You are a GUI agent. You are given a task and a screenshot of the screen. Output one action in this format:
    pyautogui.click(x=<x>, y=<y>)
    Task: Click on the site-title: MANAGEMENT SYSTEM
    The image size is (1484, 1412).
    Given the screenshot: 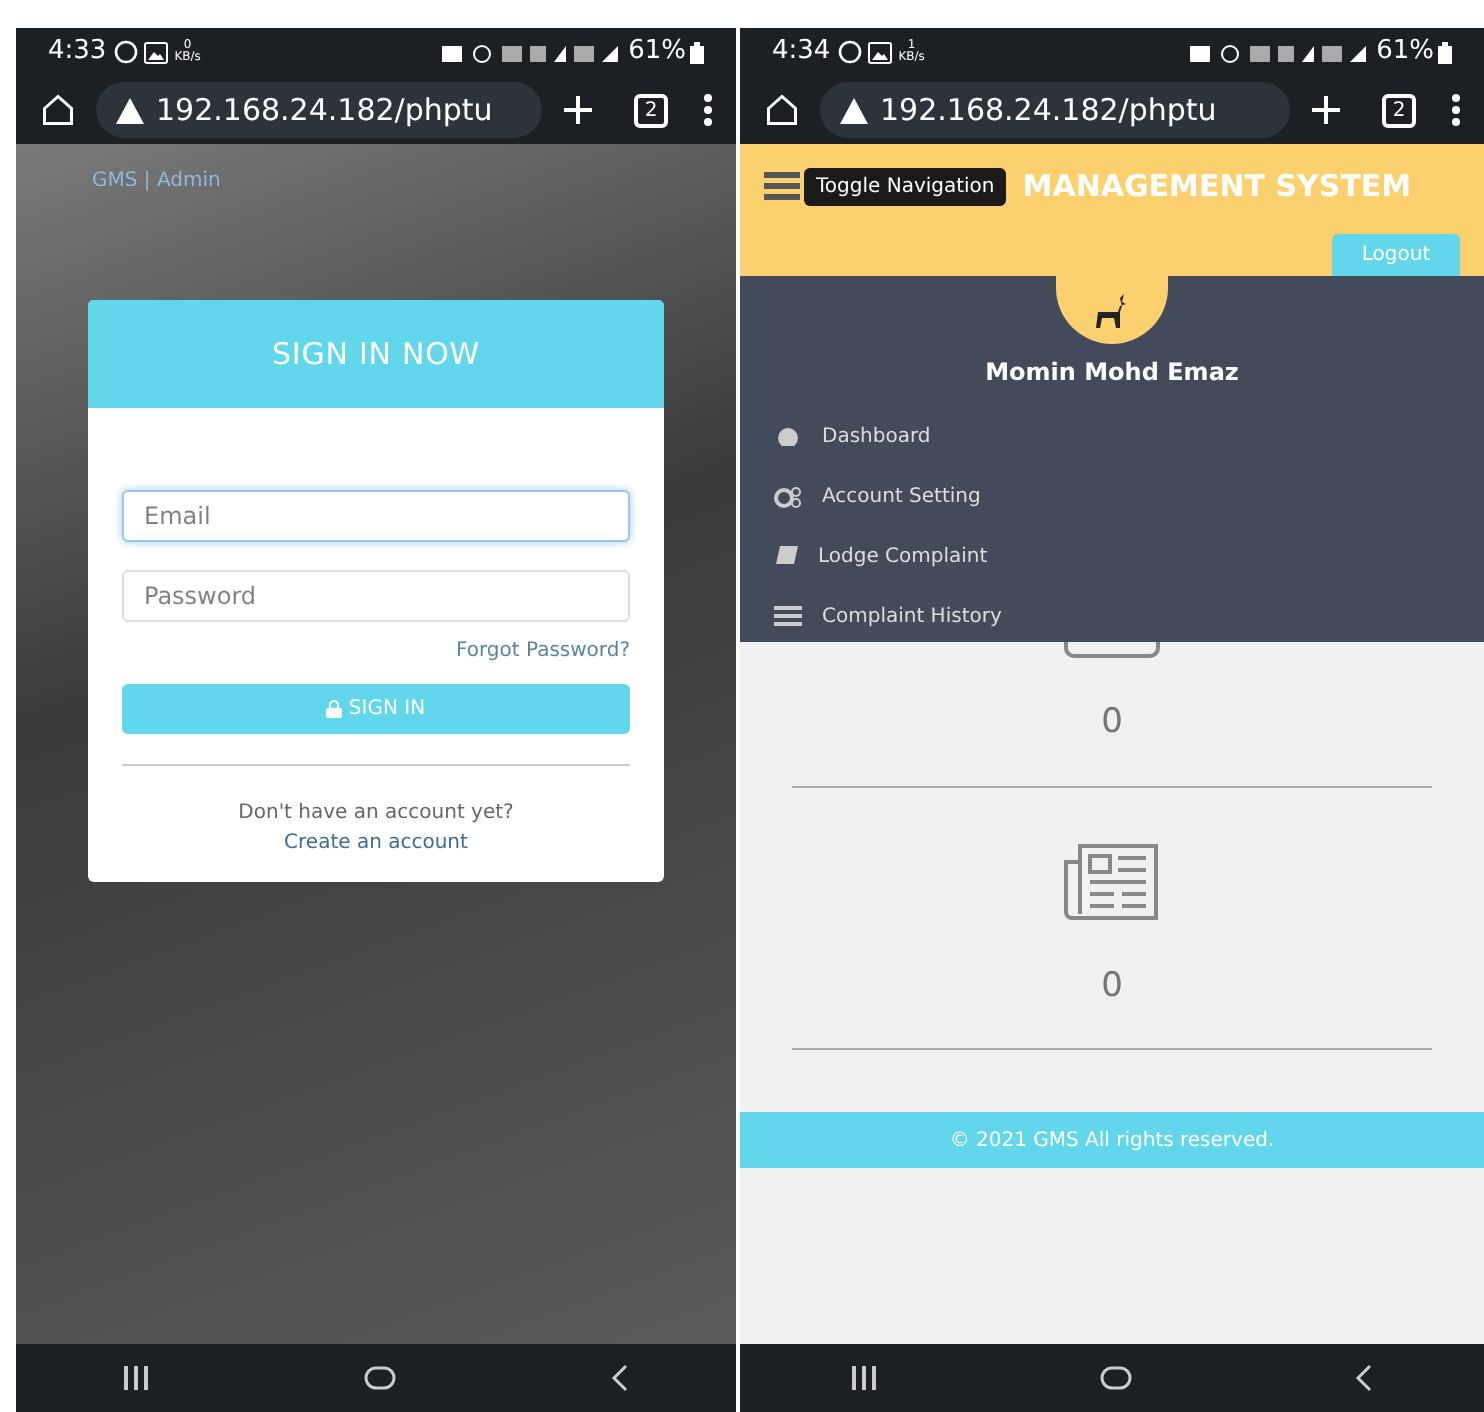 What is the action you would take?
    pyautogui.click(x=1217, y=187)
    